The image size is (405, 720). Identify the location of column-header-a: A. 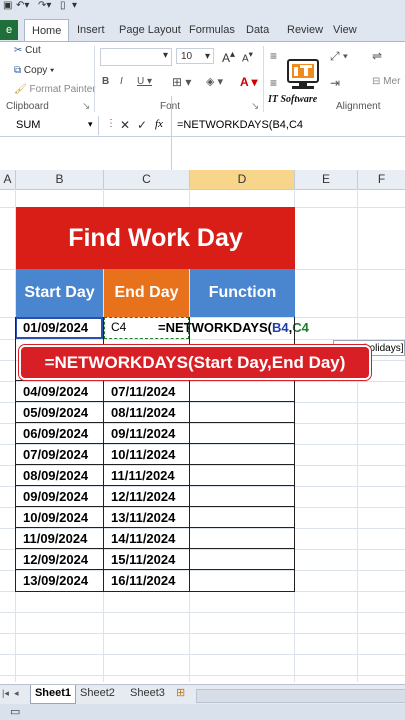
(8, 180).